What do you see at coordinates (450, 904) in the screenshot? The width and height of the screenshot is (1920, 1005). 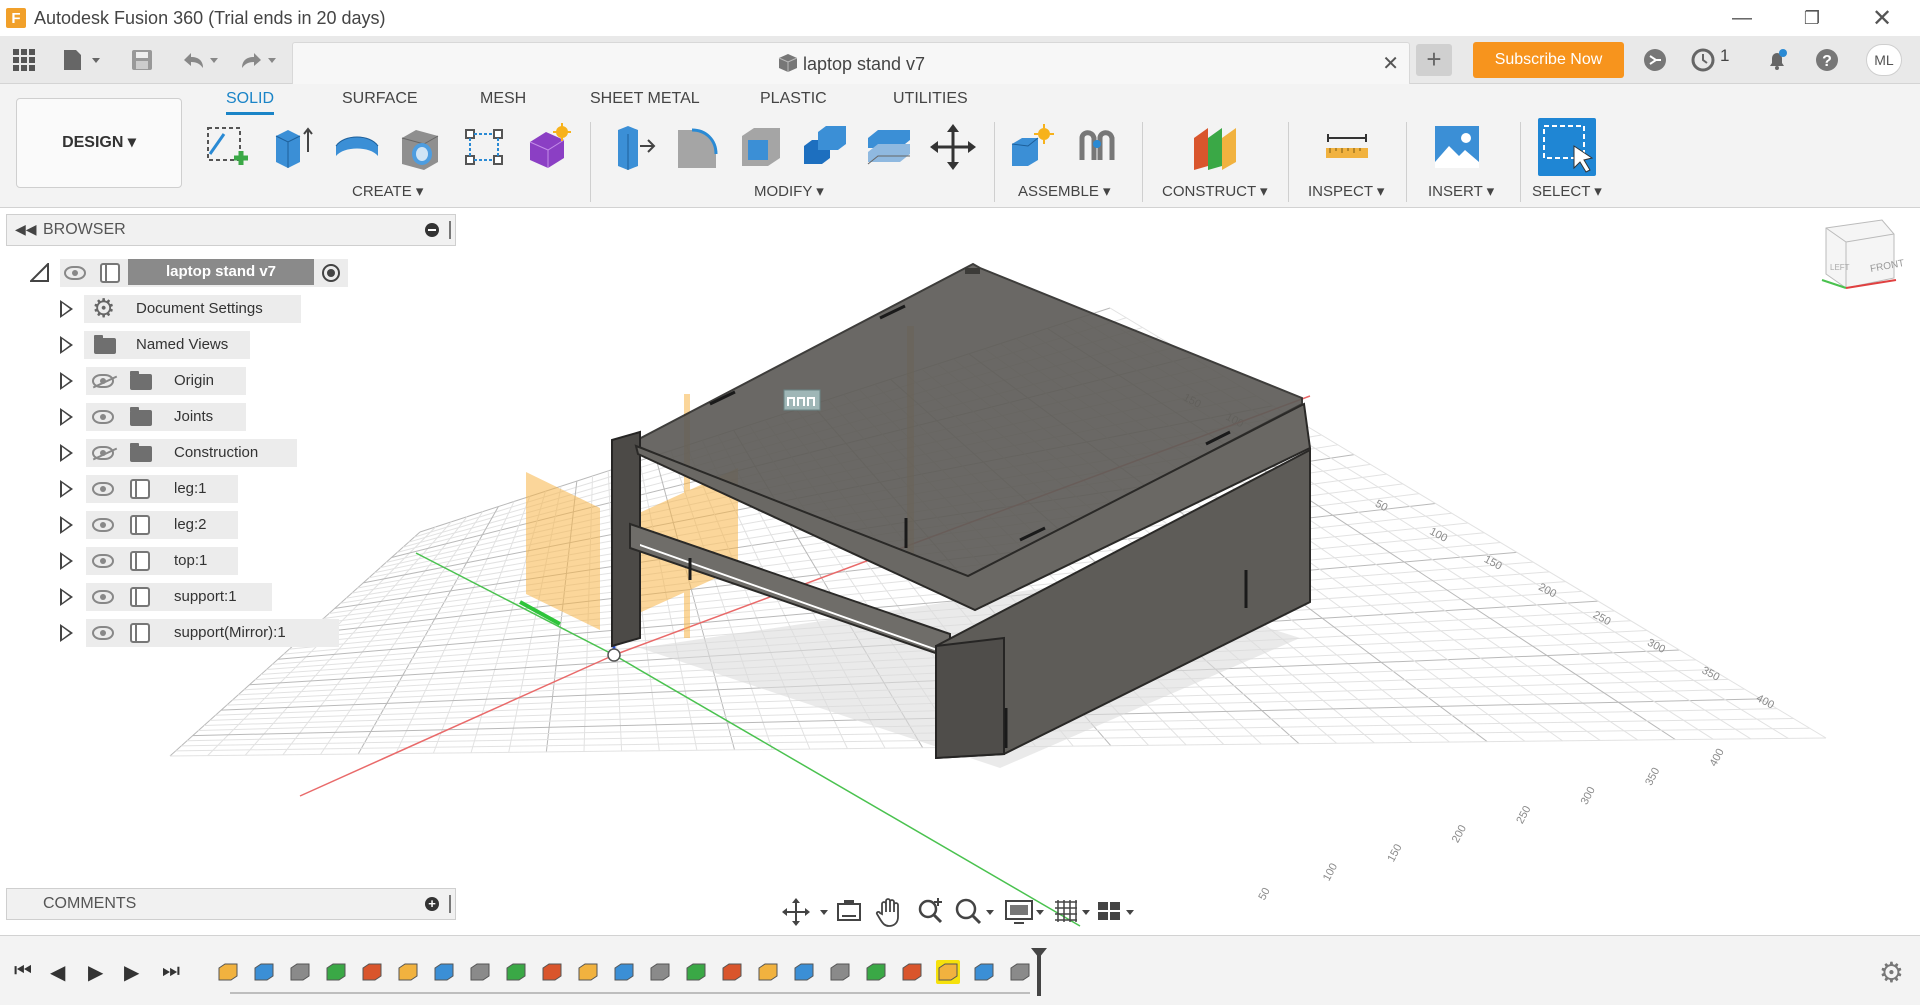 I see `pin-comments-icon` at bounding box center [450, 904].